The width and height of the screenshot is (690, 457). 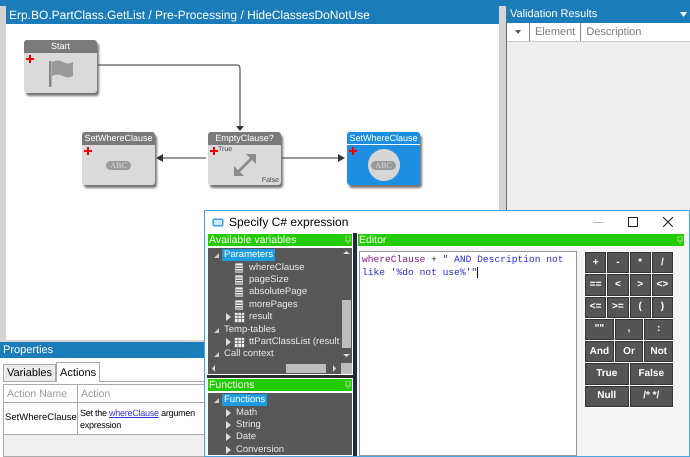 What do you see at coordinates (29, 372) in the screenshot?
I see `tab: Variables` at bounding box center [29, 372].